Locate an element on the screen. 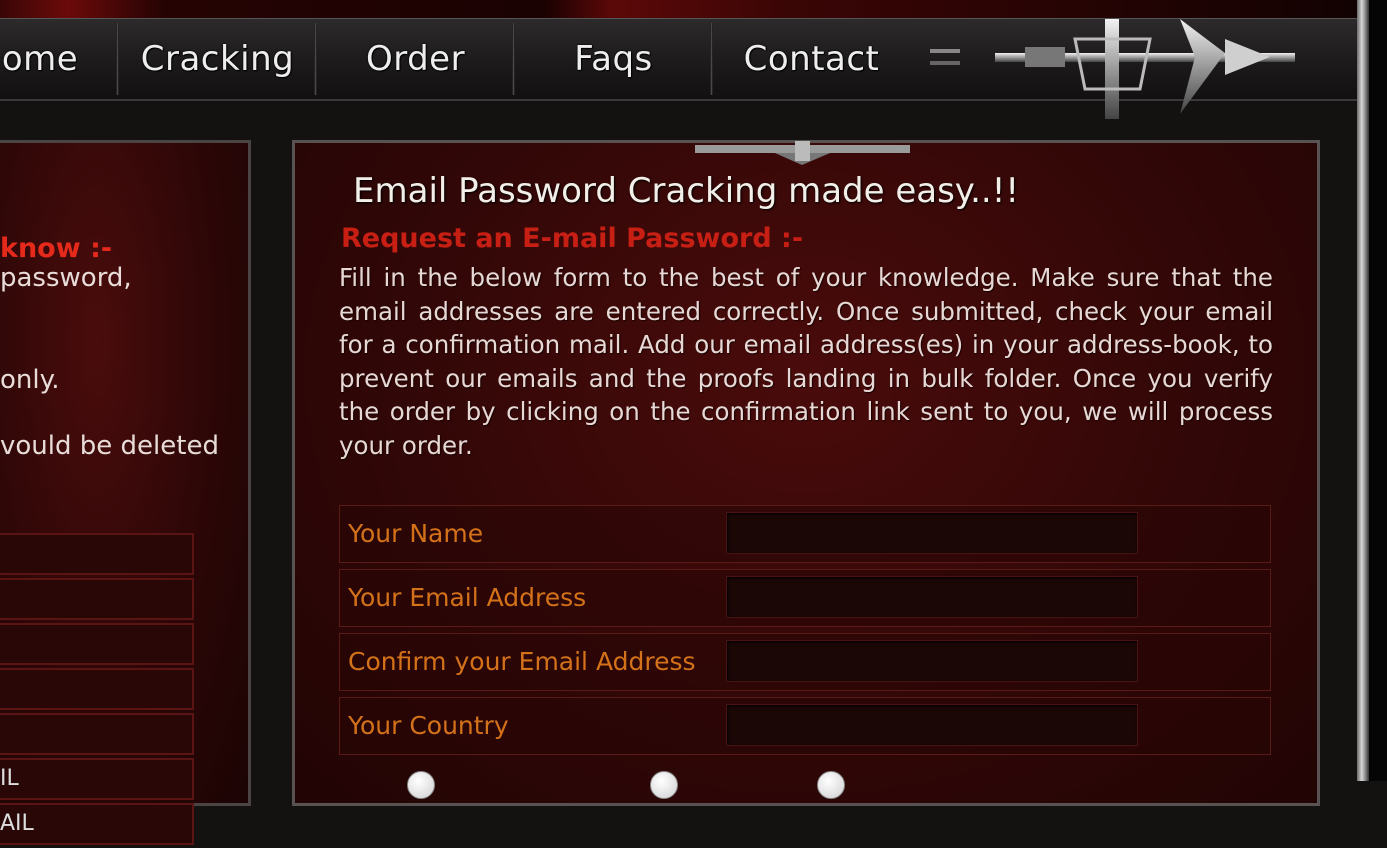  crossbow-ornament-icon is located at coordinates (1112, 69).